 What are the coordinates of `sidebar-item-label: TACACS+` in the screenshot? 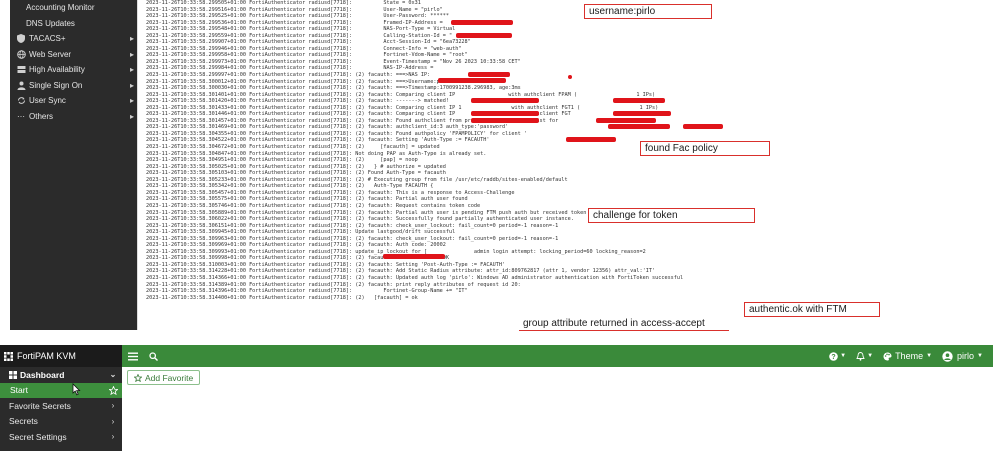 It's located at (47, 39).